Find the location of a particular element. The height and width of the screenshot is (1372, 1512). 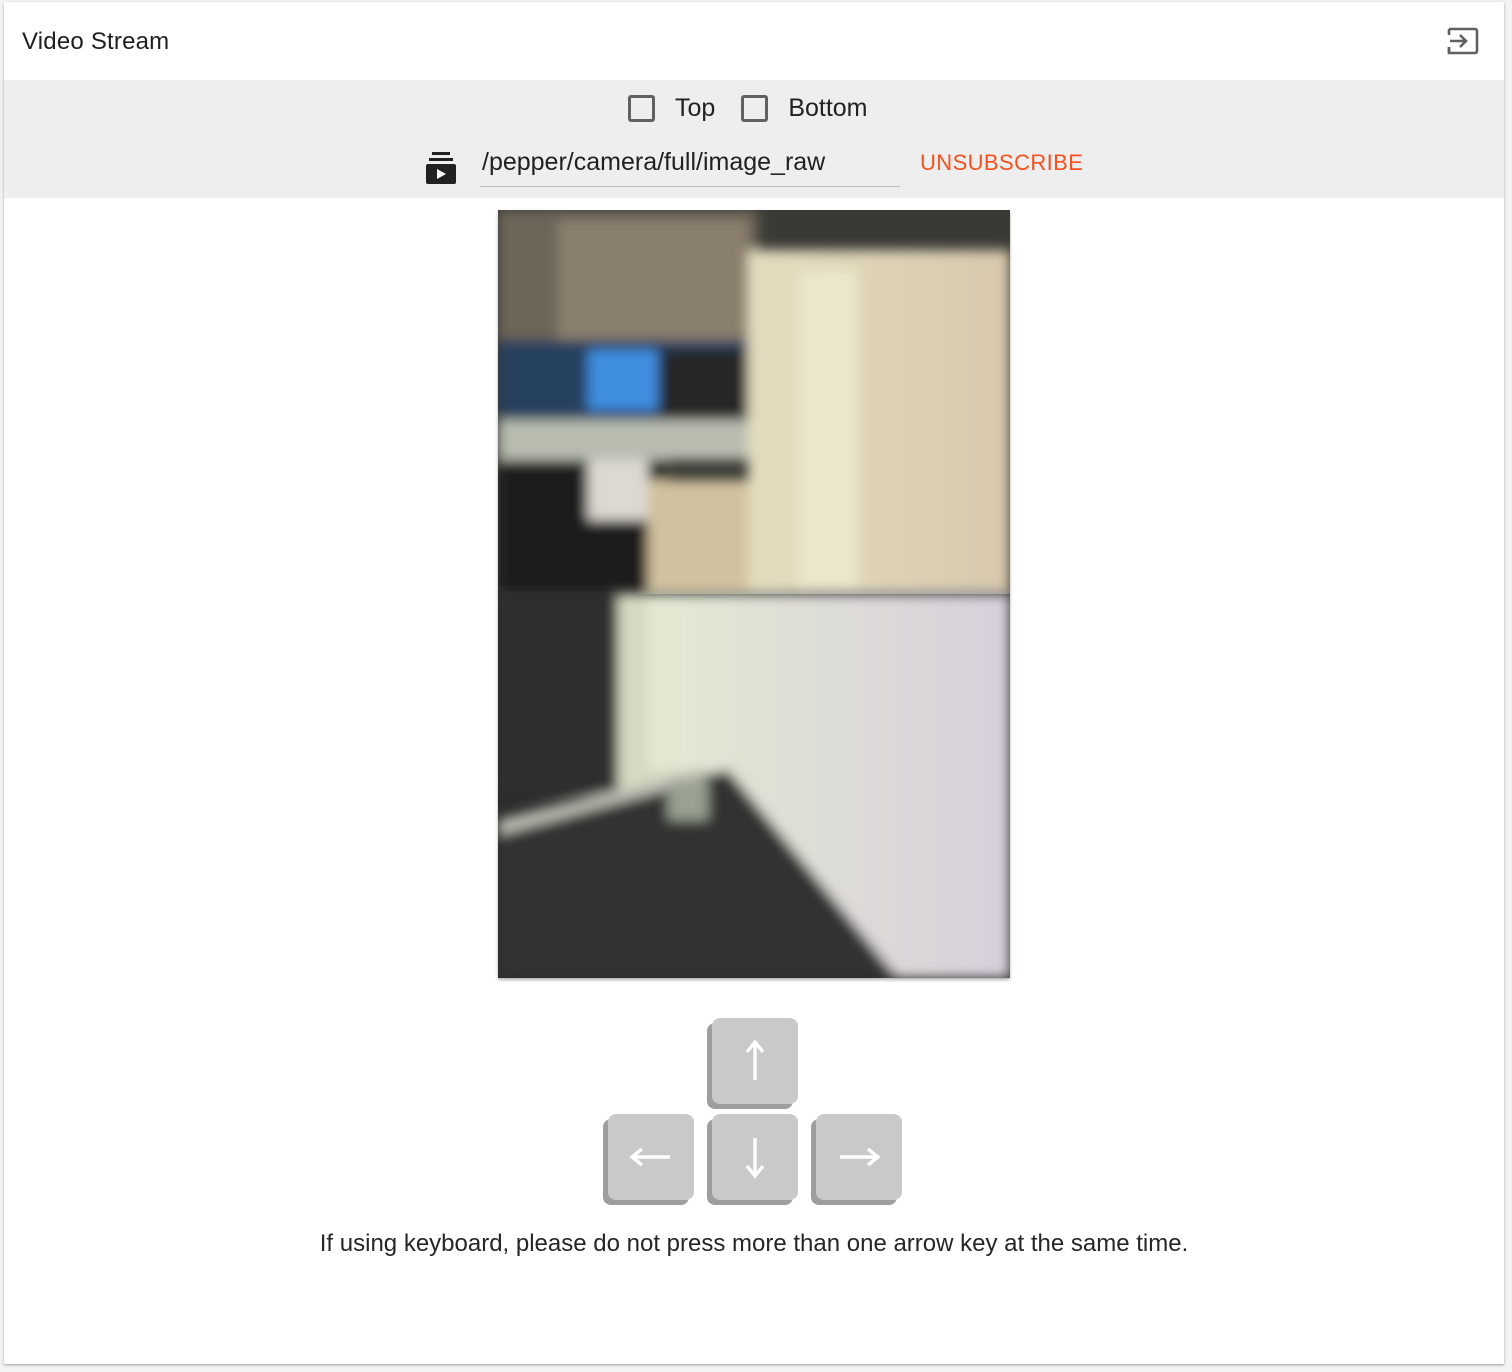

top-camera-checkbox: Top is located at coordinates (671, 108).